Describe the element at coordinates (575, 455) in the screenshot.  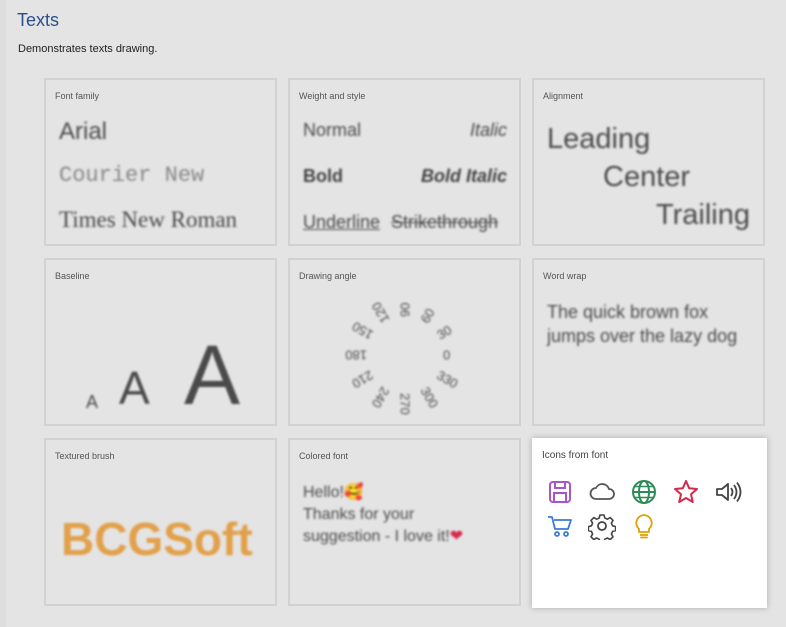
I see `card-label: Icons from font` at that location.